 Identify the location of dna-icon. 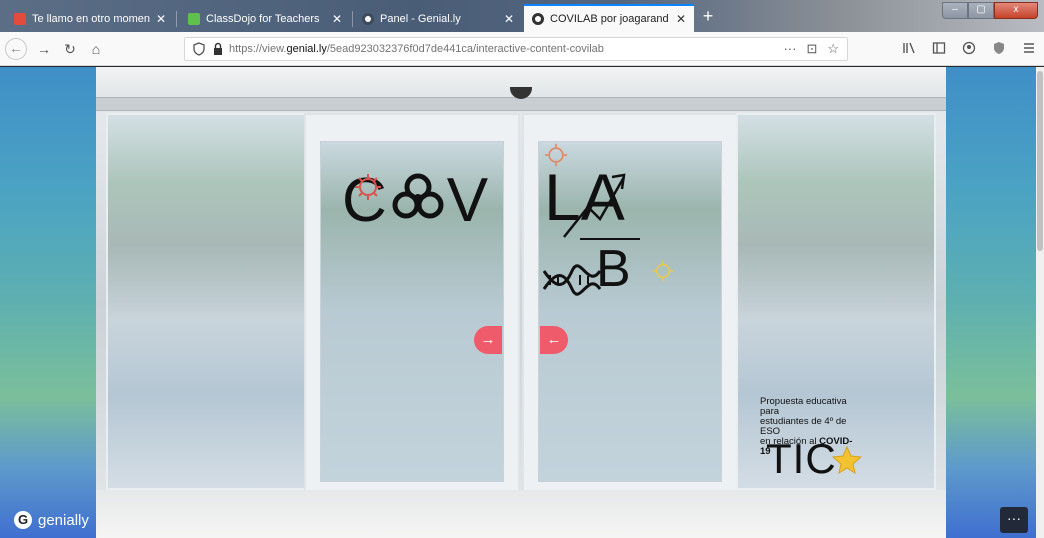
(572, 280).